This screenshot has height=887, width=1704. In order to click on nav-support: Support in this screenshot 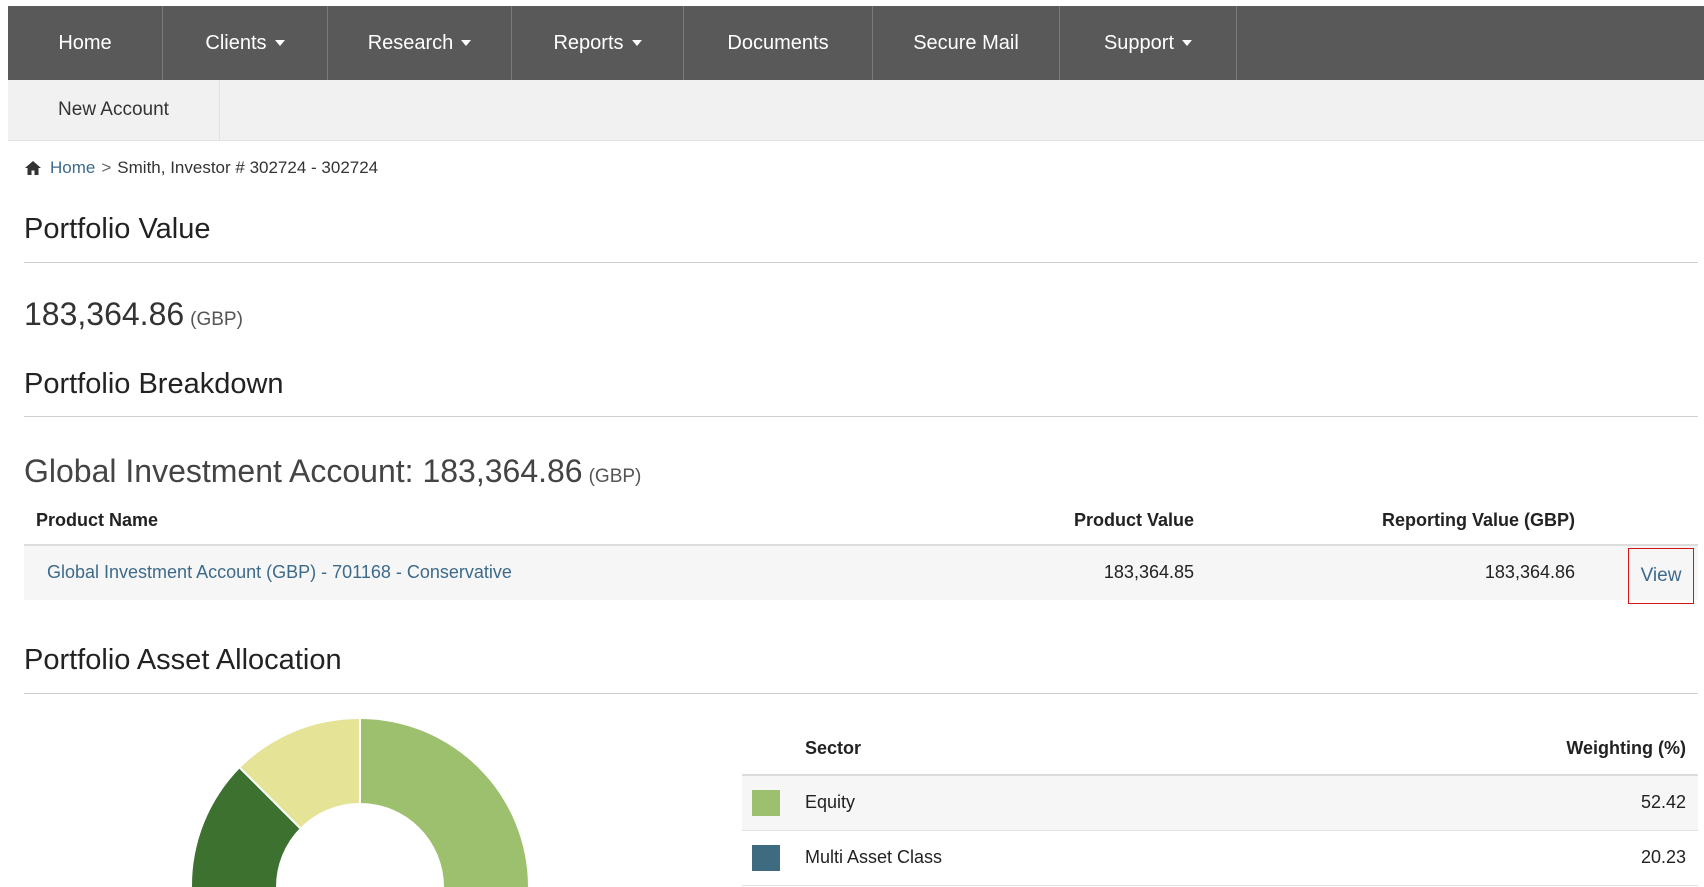, I will do `click(1148, 43)`.